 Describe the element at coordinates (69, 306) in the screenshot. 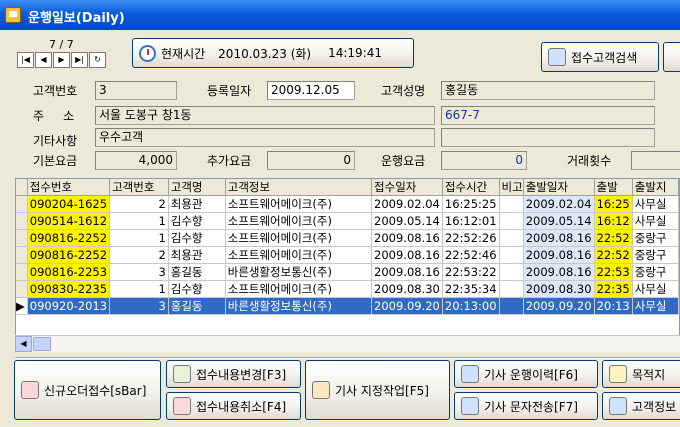

I see `cell-receipt-no: 090920-2013` at that location.